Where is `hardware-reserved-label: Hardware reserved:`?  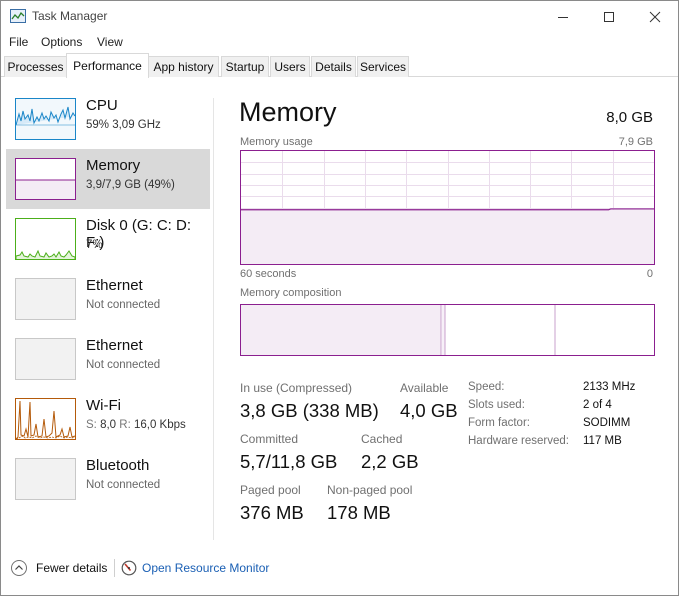
hardware-reserved-label: Hardware reserved: is located at coordinates (518, 441).